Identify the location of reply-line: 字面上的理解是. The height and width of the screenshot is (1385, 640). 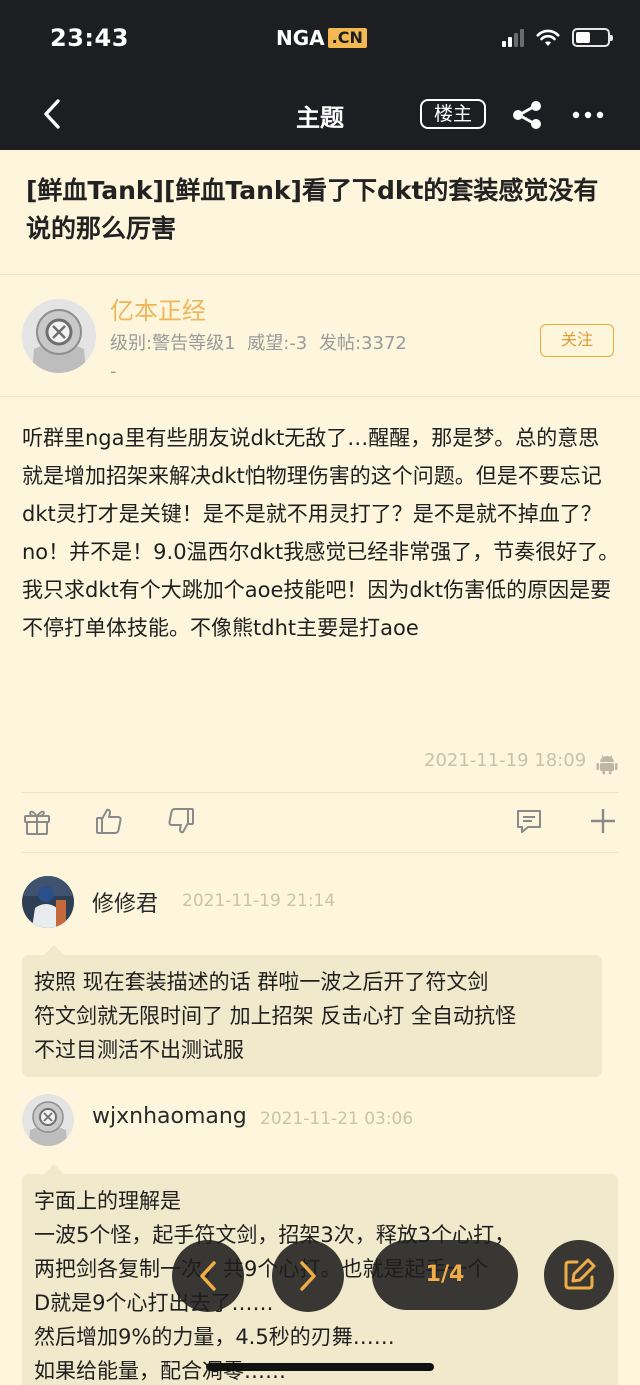
(107, 1201).